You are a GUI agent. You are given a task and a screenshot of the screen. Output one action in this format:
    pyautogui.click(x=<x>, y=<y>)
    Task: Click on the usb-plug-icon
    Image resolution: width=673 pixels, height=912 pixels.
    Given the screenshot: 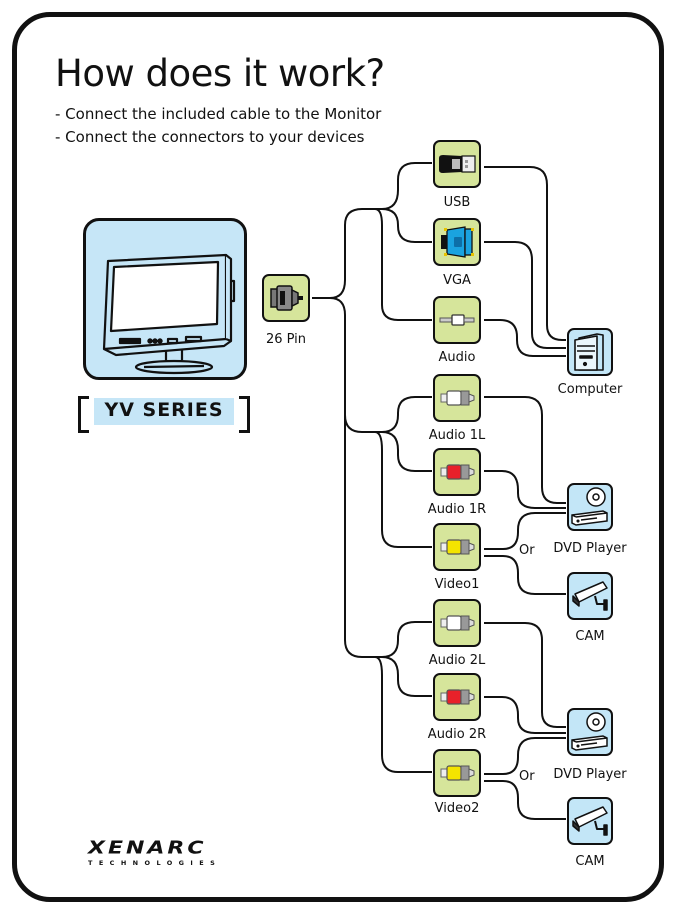 What is the action you would take?
    pyautogui.click(x=457, y=164)
    